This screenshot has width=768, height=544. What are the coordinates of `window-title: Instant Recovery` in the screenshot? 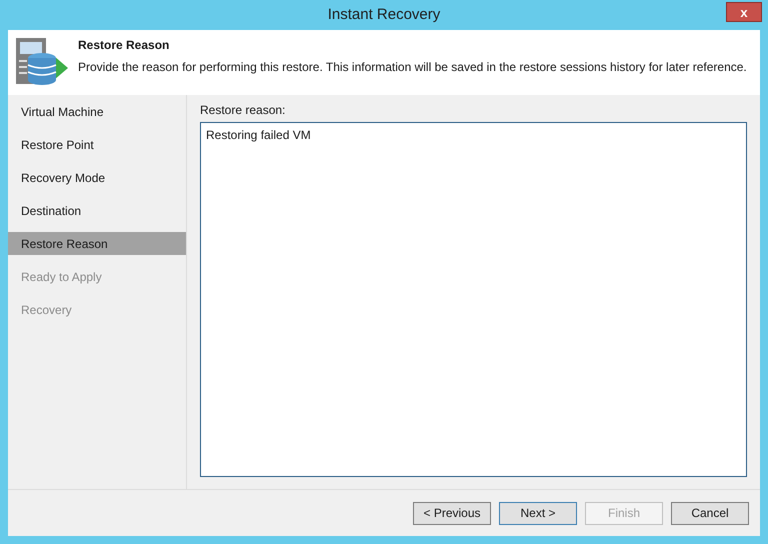 It's located at (384, 14).